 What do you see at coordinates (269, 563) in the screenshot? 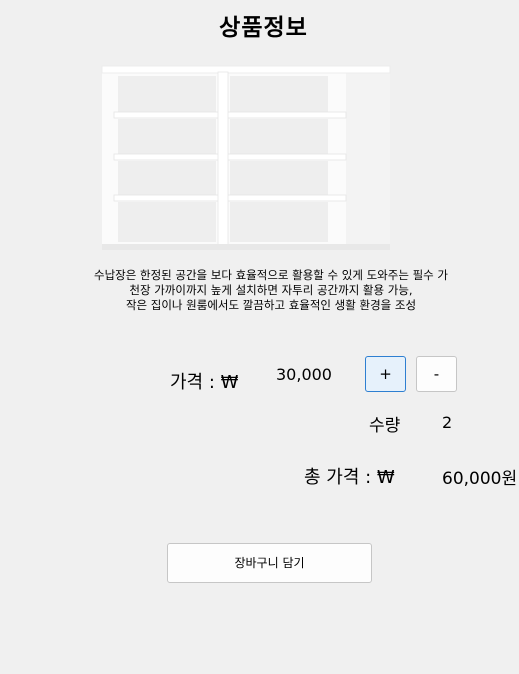
I see `add-to-cart-button: 장바구니 담기` at bounding box center [269, 563].